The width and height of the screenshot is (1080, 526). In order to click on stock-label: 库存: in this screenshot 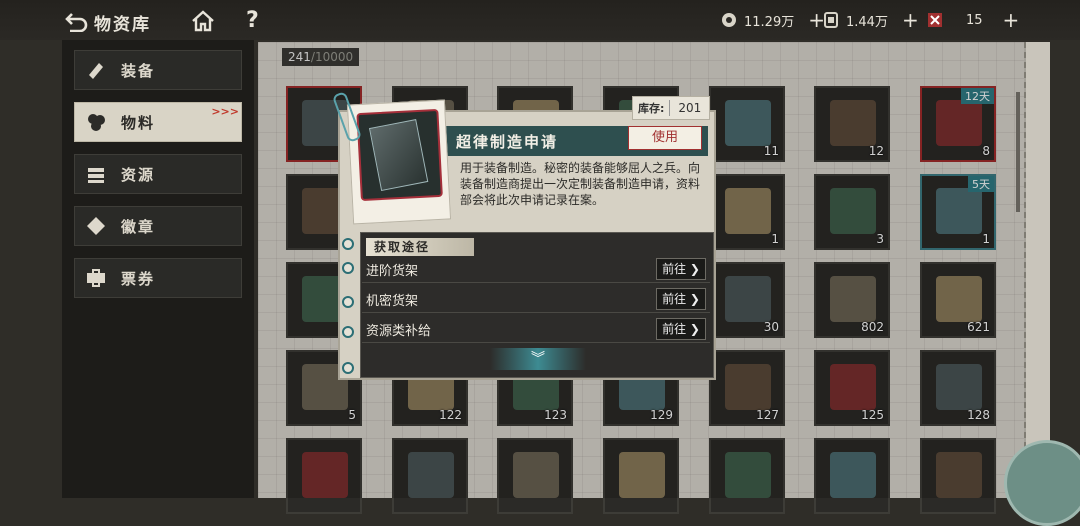, I will do `click(652, 108)`.